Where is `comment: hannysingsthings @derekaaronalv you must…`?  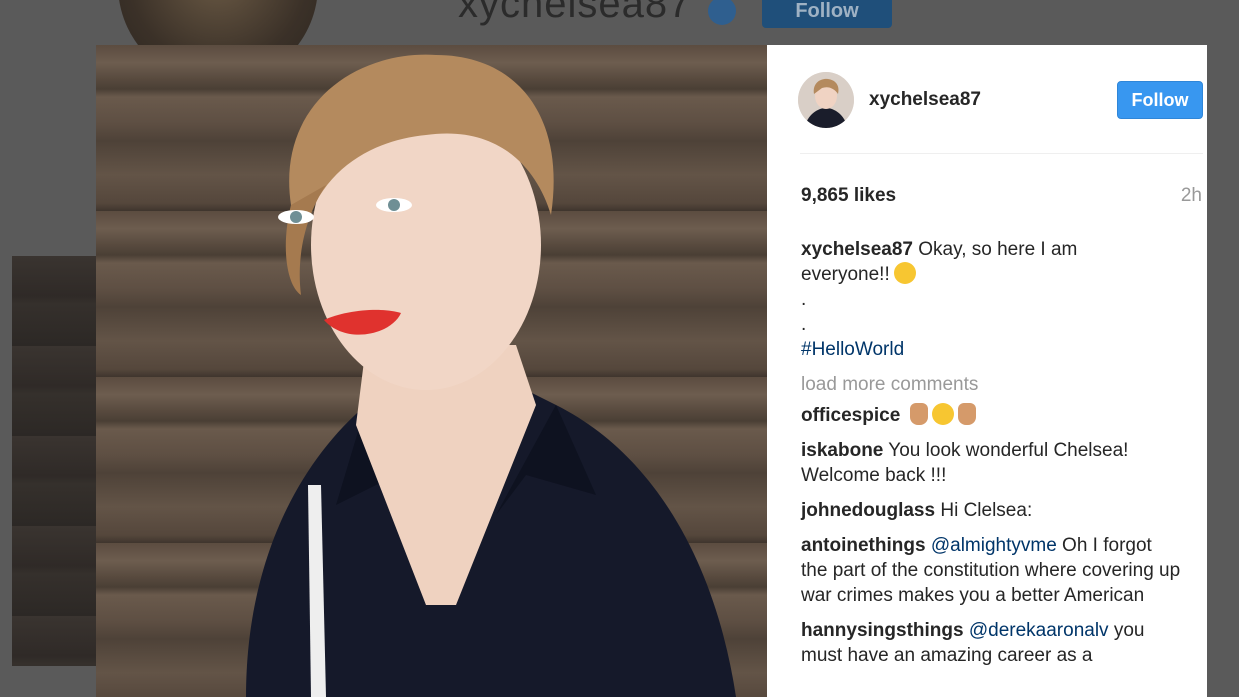 comment: hannysingsthings @derekaaronalv you must… is located at coordinates (991, 643).